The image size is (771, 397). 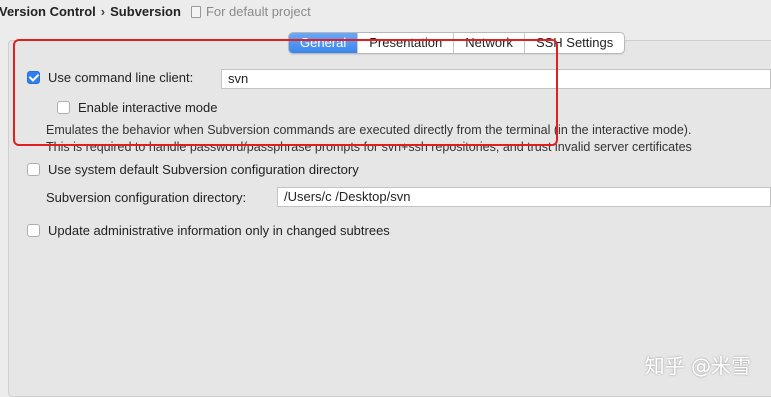 What do you see at coordinates (258, 11) in the screenshot?
I see `breadcrumb-scope-hint: For default project` at bounding box center [258, 11].